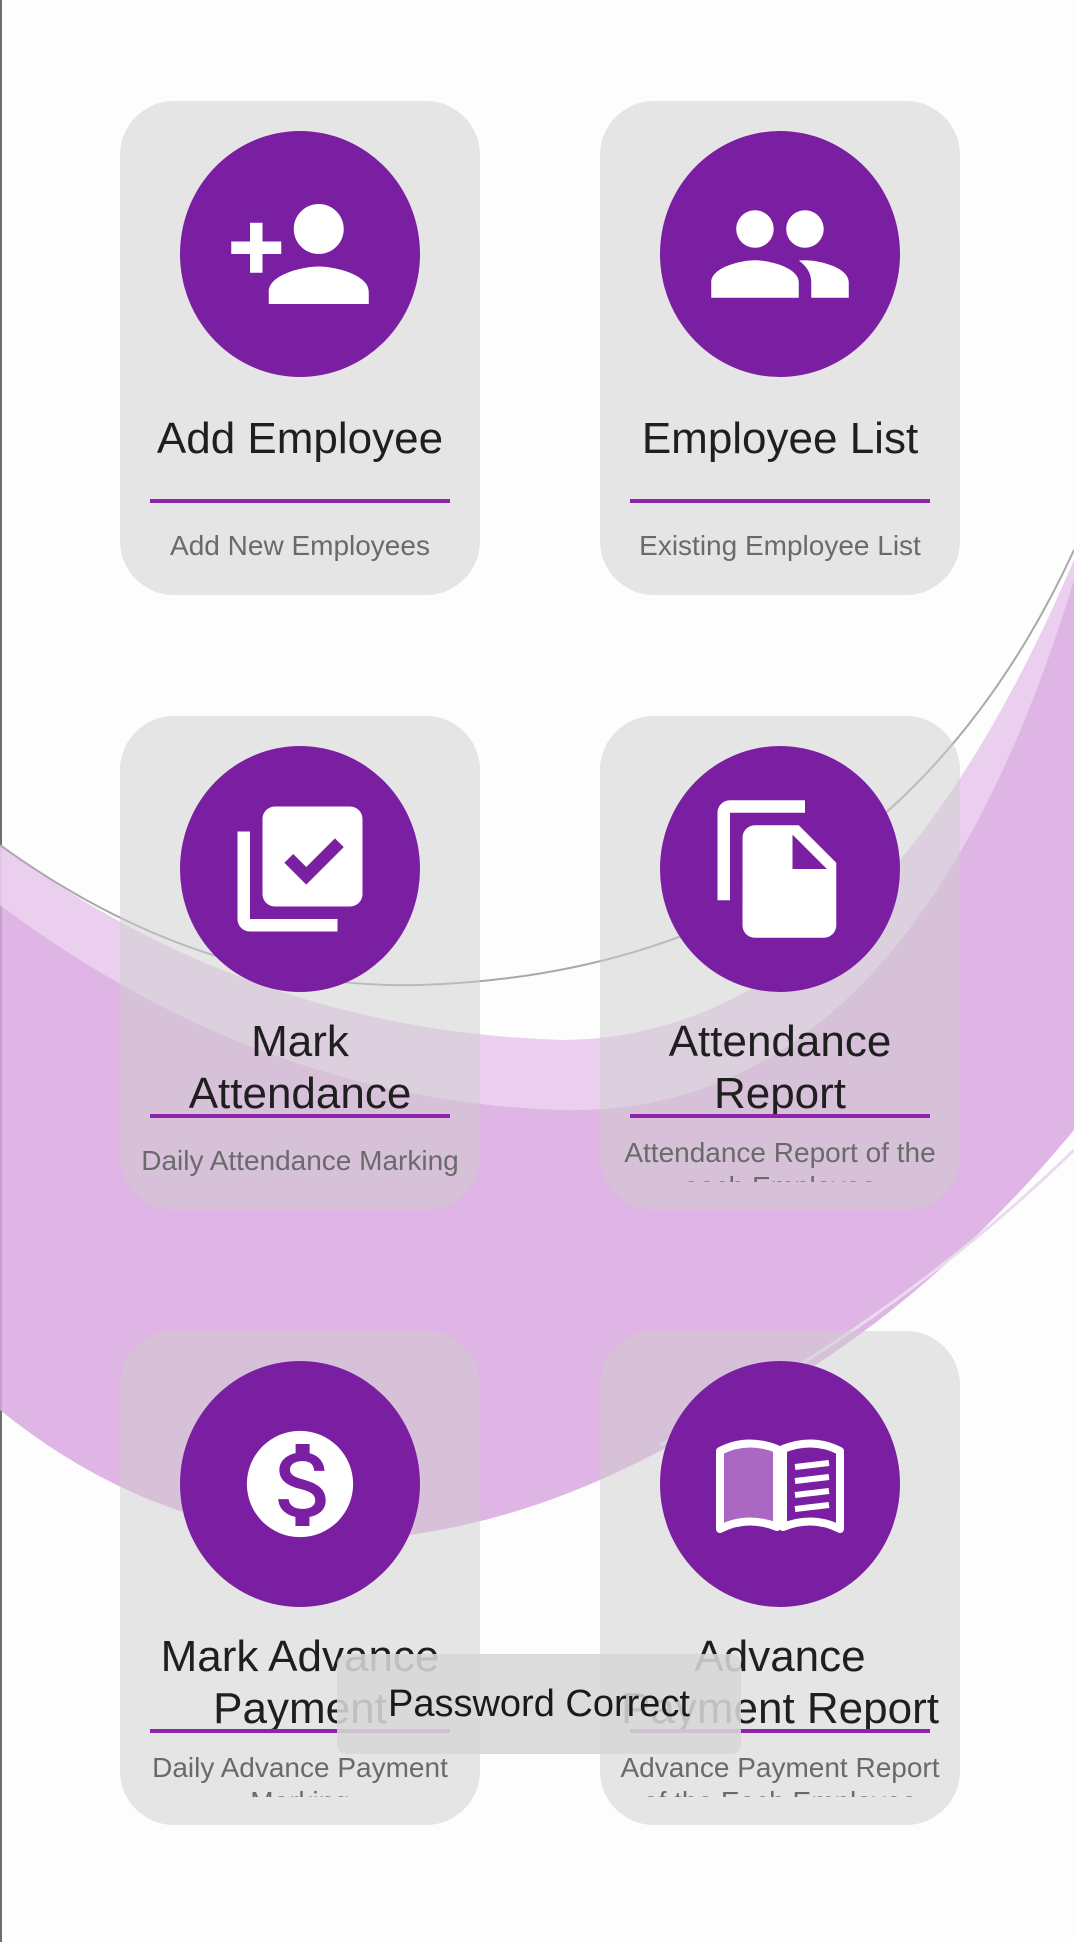 The width and height of the screenshot is (1074, 1942). I want to click on copy-document-icon, so click(777, 869).